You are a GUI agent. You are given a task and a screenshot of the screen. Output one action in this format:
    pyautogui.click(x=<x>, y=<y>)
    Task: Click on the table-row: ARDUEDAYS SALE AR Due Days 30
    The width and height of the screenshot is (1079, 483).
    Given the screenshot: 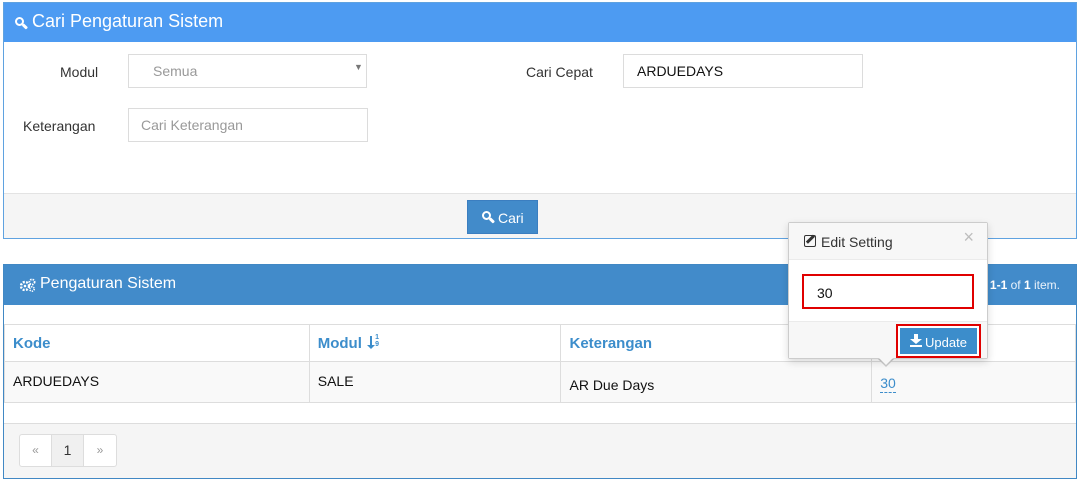 What is the action you would take?
    pyautogui.click(x=540, y=382)
    